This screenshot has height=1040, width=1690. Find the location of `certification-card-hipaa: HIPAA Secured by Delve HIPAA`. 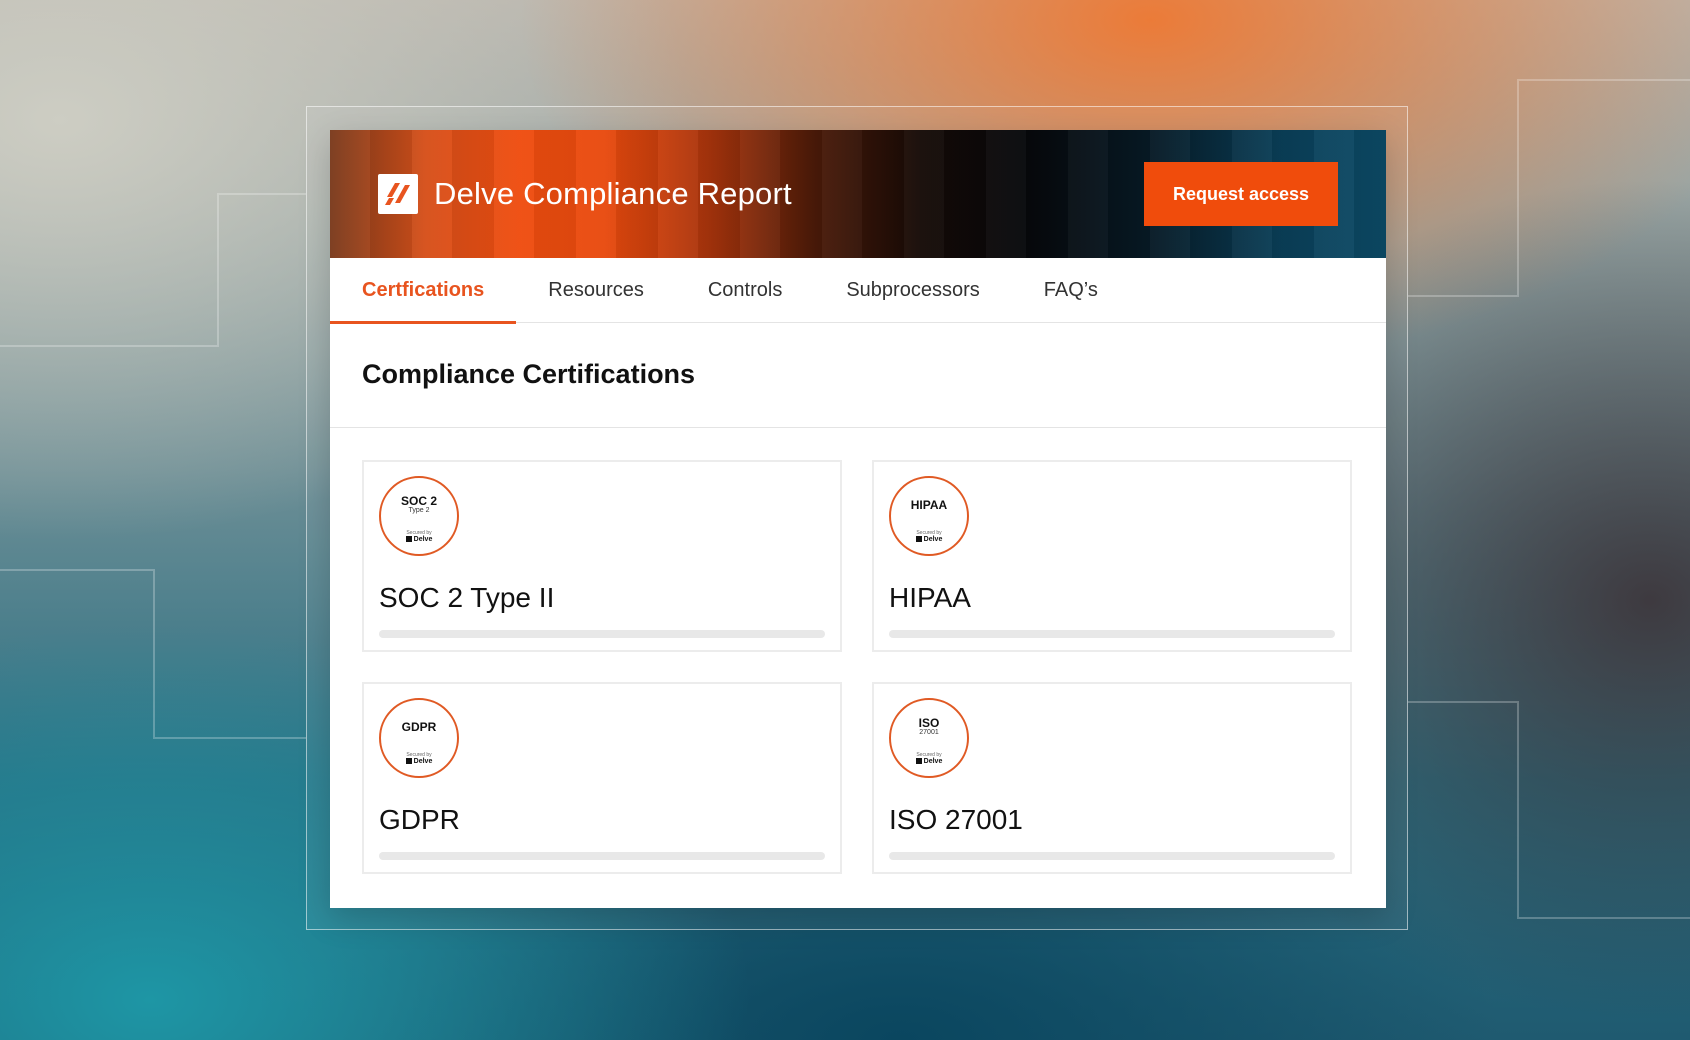

certification-card-hipaa: HIPAA Secured by Delve HIPAA is located at coordinates (1112, 556).